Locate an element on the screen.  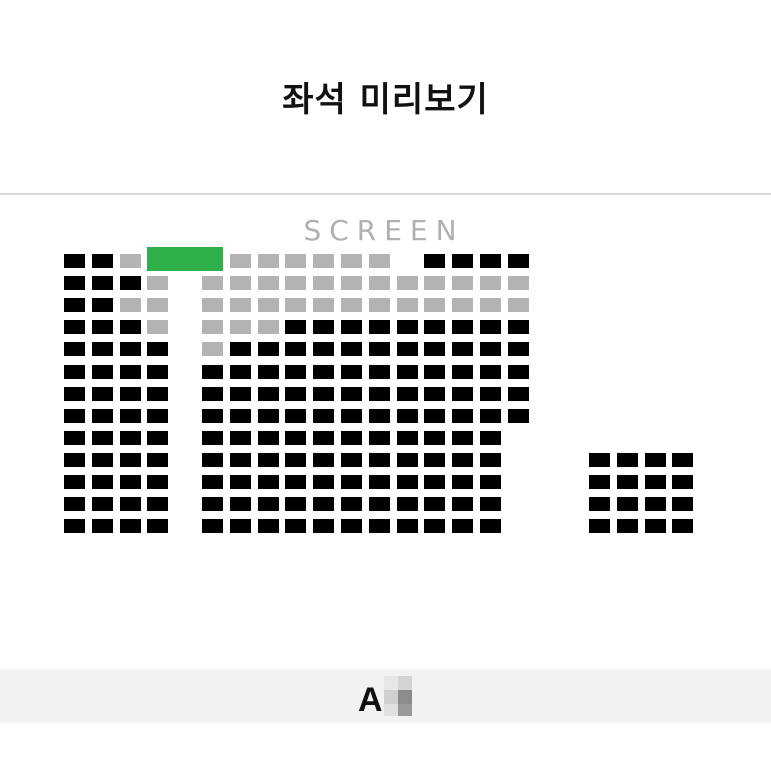
seat-center-r2-c4 is located at coordinates (296, 283).